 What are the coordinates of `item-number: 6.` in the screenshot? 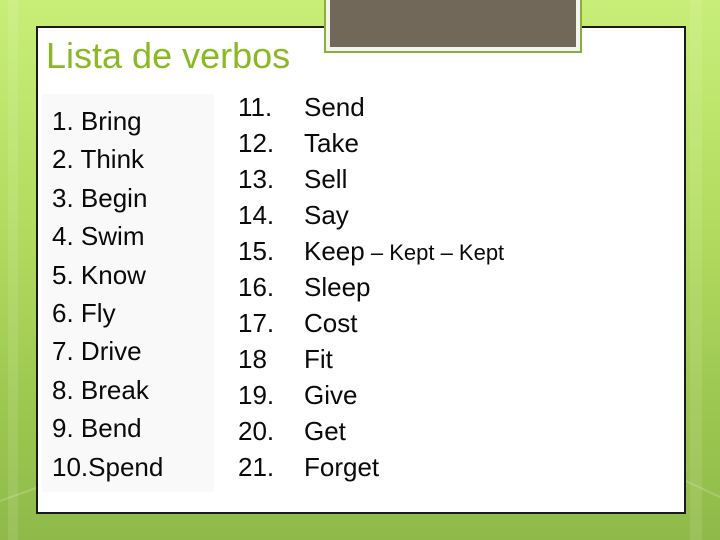 It's located at (63, 313).